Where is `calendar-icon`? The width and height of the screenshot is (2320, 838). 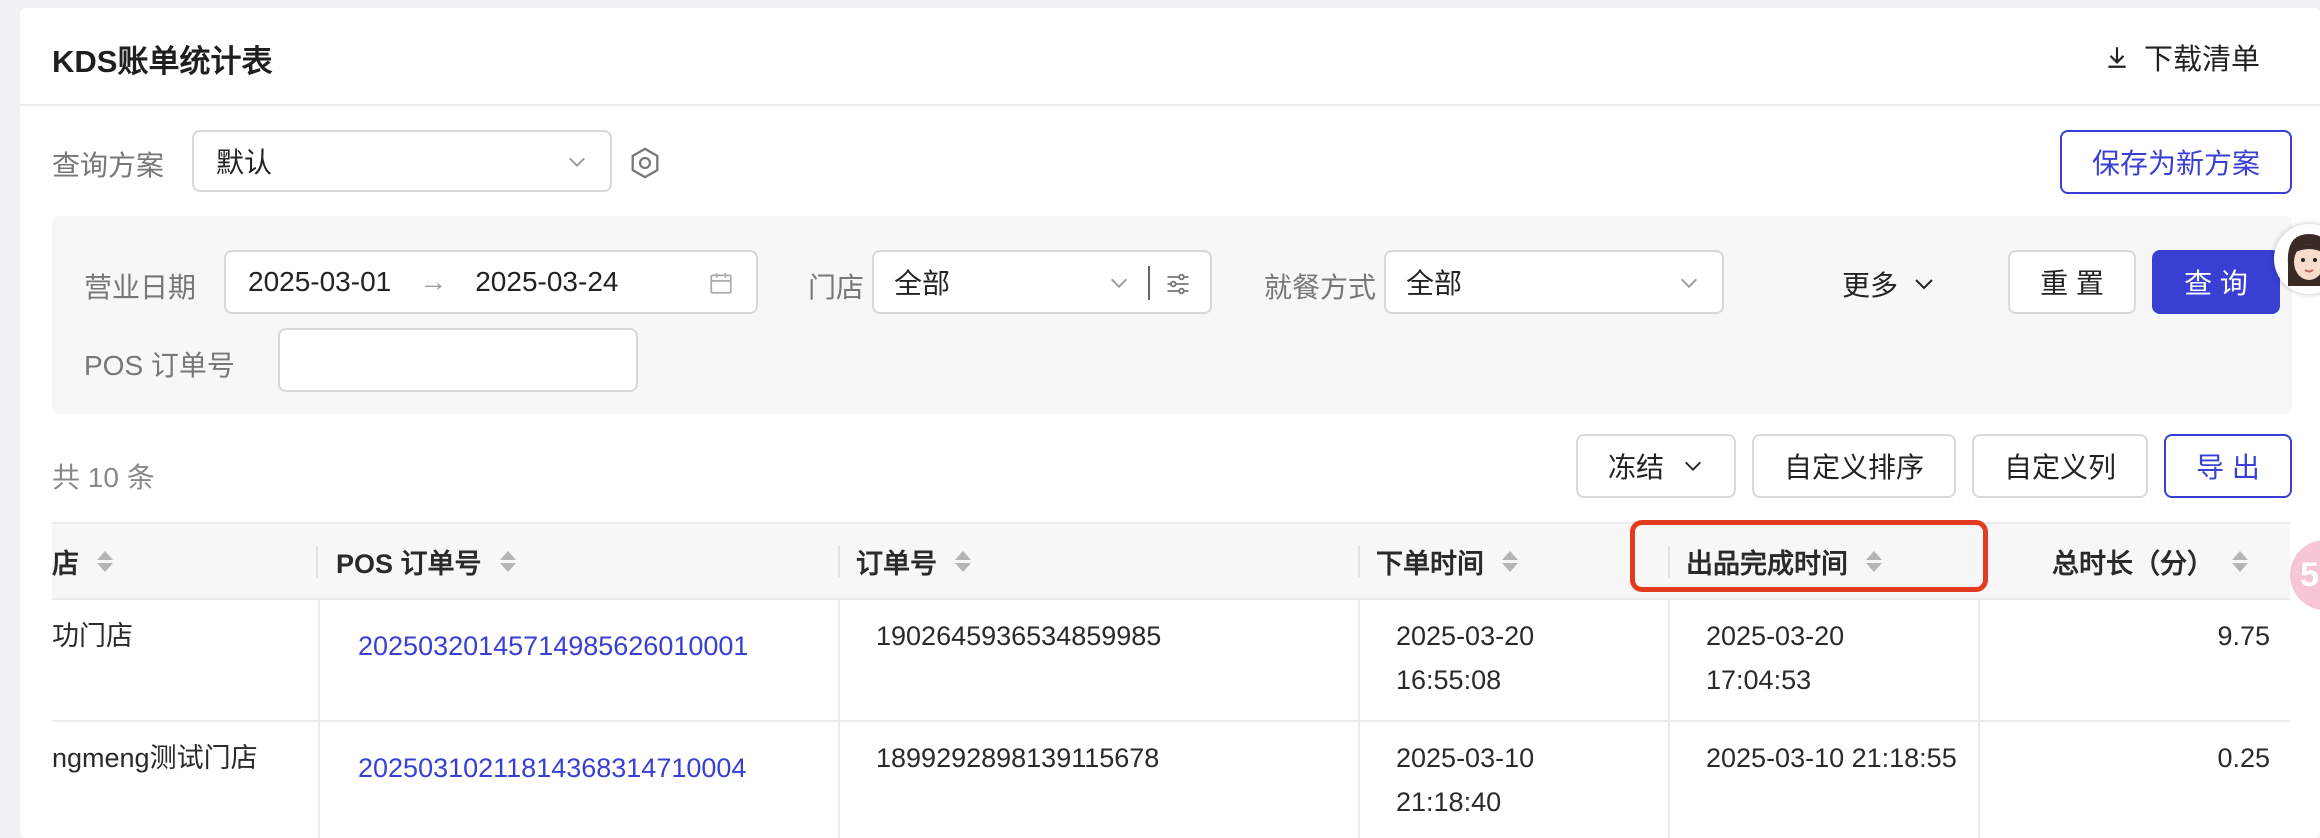 calendar-icon is located at coordinates (721, 283).